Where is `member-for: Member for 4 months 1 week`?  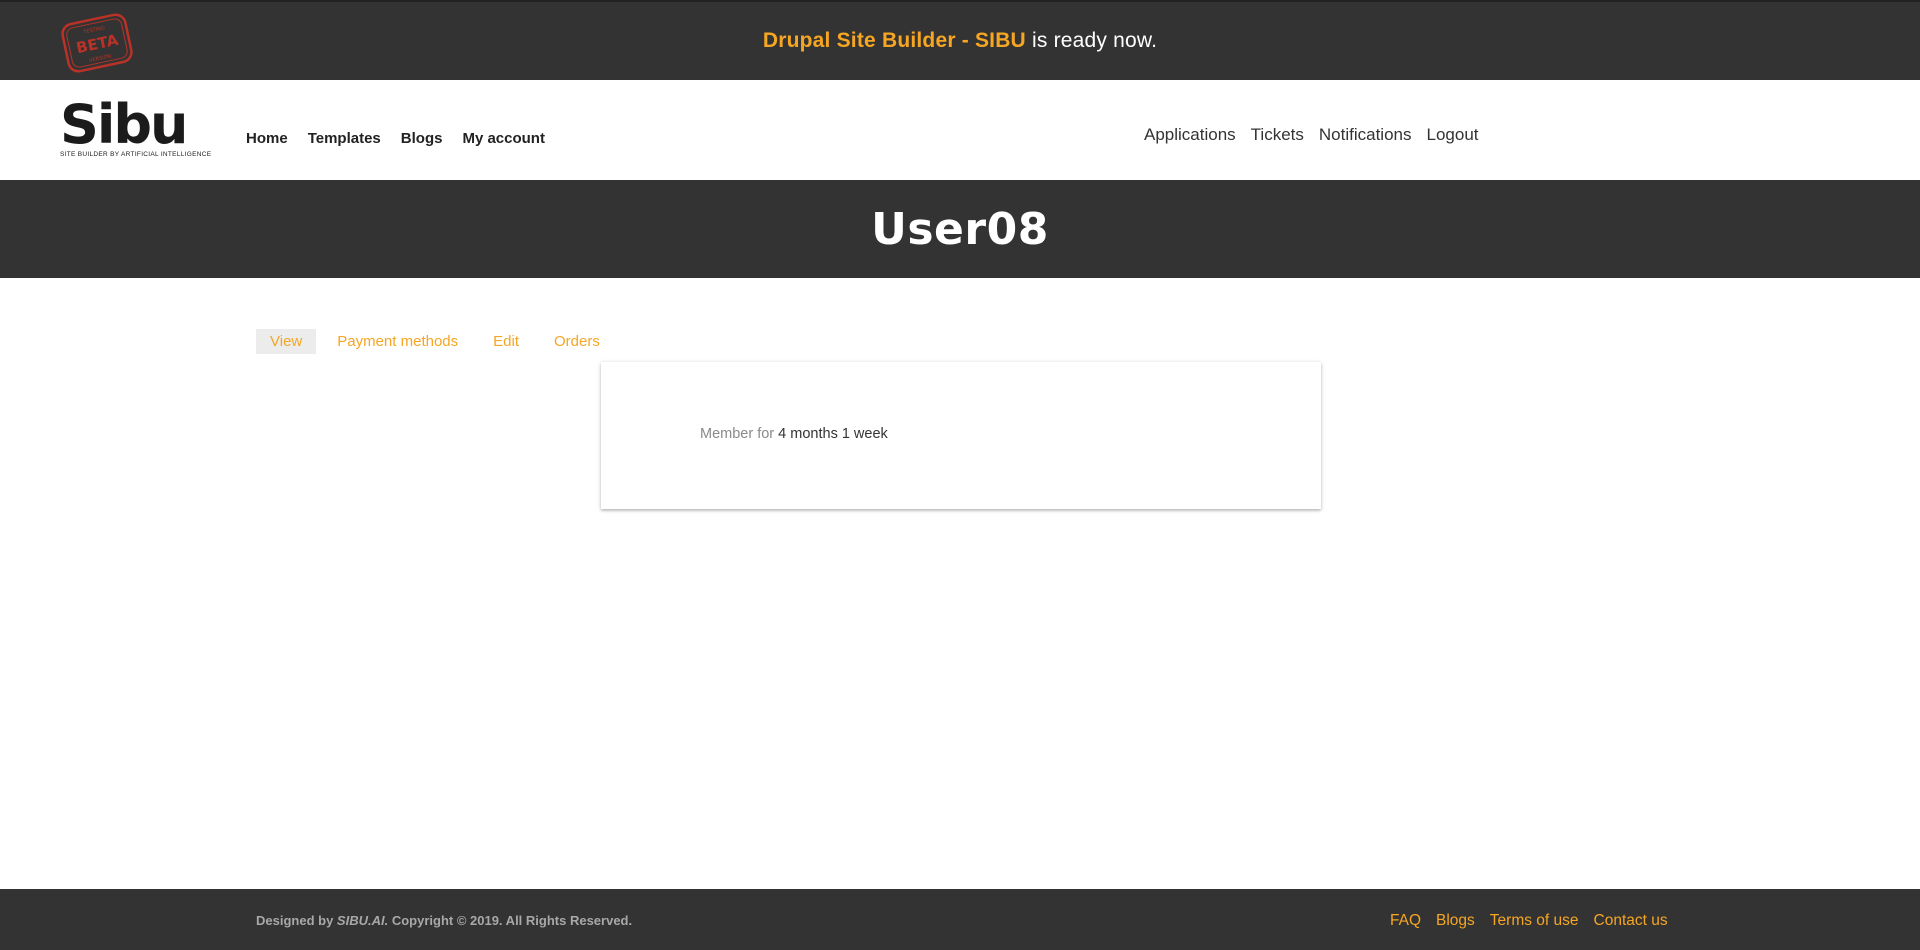 member-for: Member for 4 months 1 week is located at coordinates (794, 434).